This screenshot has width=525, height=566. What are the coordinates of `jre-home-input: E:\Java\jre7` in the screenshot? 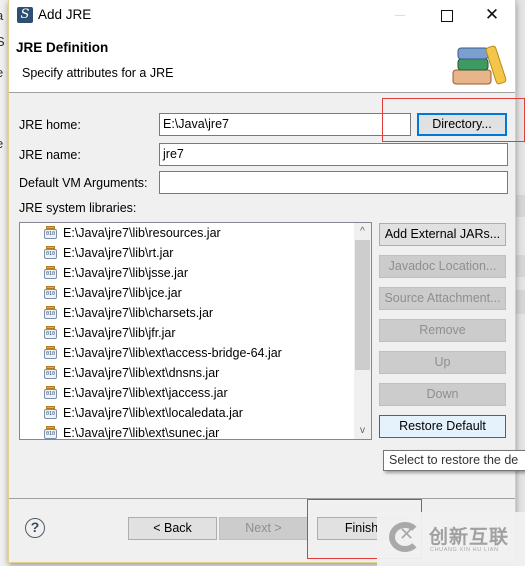 It's located at (285, 124).